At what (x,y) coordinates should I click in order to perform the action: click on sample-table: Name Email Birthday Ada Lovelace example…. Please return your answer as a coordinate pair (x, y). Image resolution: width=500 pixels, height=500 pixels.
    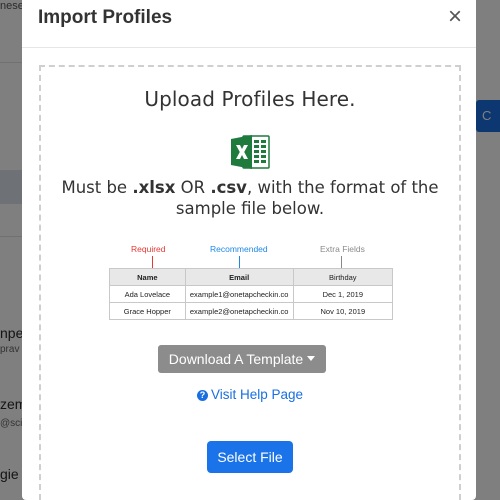
    Looking at the image, I should click on (251, 294).